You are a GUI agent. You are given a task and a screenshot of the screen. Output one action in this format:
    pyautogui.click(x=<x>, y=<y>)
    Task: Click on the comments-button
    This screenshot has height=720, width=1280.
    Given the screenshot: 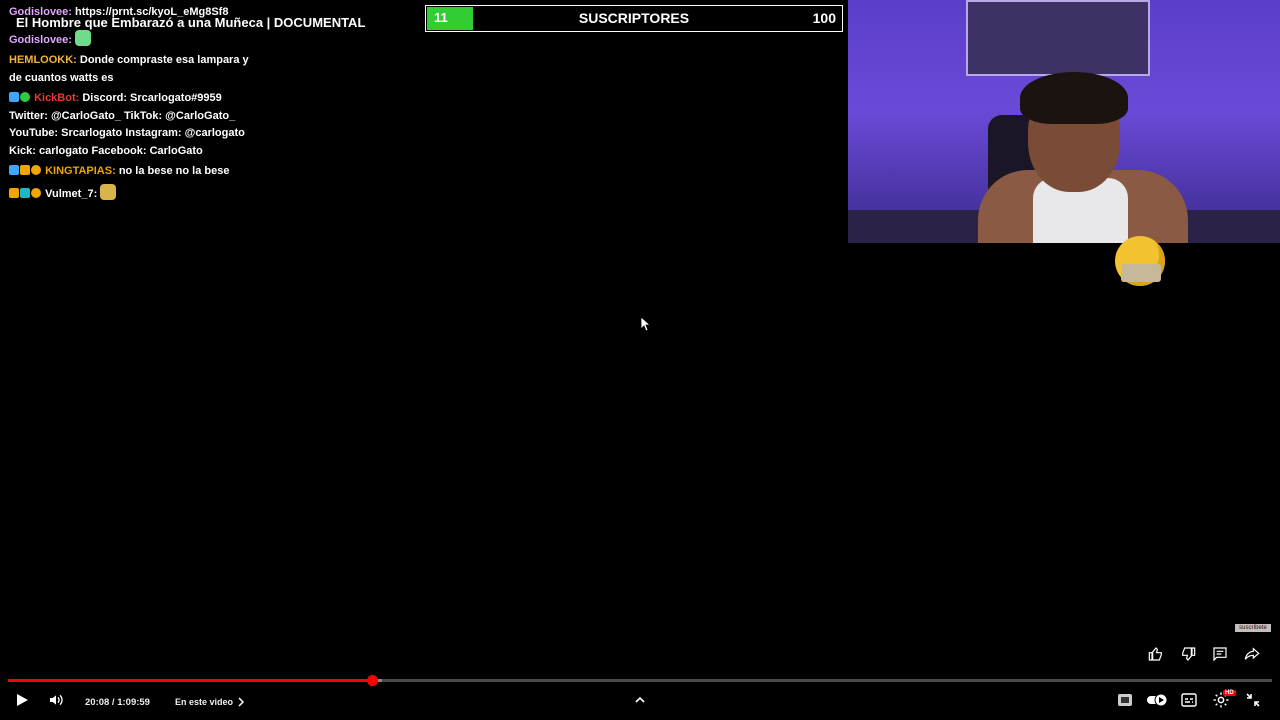 What is the action you would take?
    pyautogui.click(x=1219, y=653)
    